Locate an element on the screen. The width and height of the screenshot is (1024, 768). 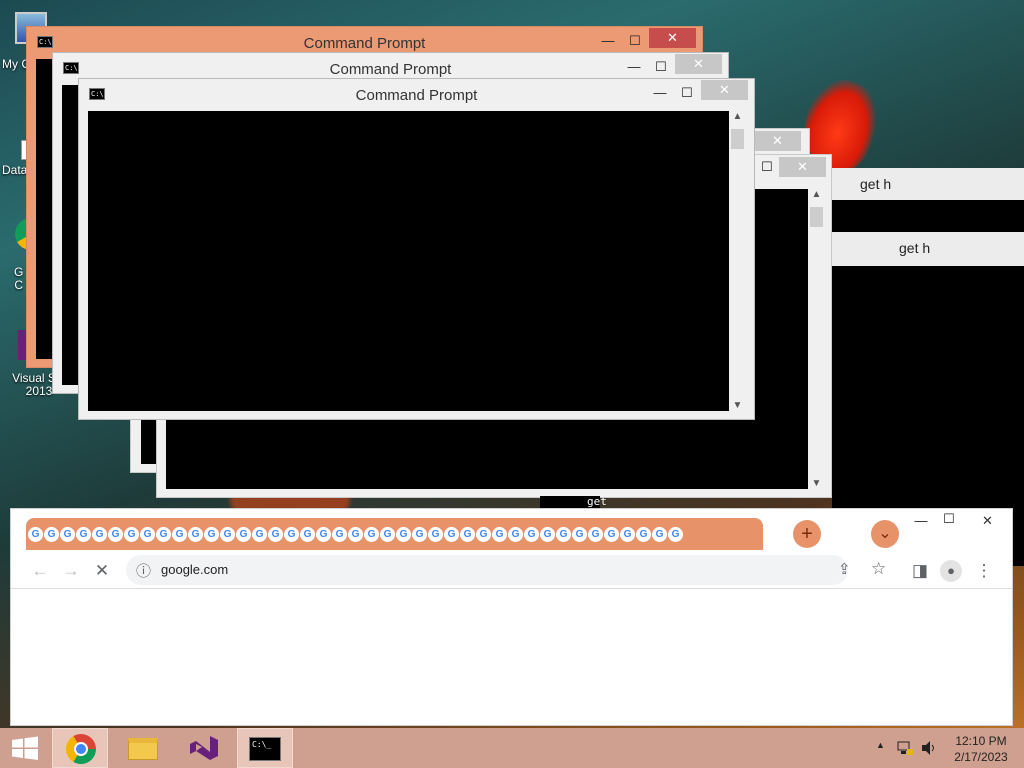
file-explorer-icon is located at coordinates (143, 749).